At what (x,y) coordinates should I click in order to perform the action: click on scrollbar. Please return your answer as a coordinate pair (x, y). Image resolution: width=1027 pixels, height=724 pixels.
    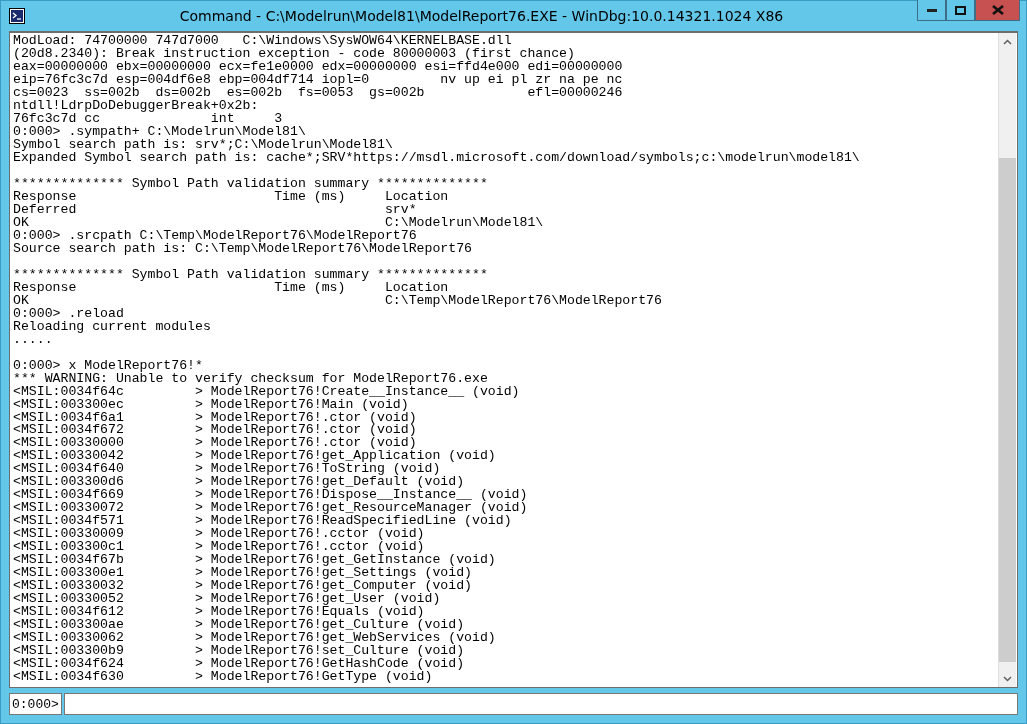
    Looking at the image, I should click on (1007, 360).